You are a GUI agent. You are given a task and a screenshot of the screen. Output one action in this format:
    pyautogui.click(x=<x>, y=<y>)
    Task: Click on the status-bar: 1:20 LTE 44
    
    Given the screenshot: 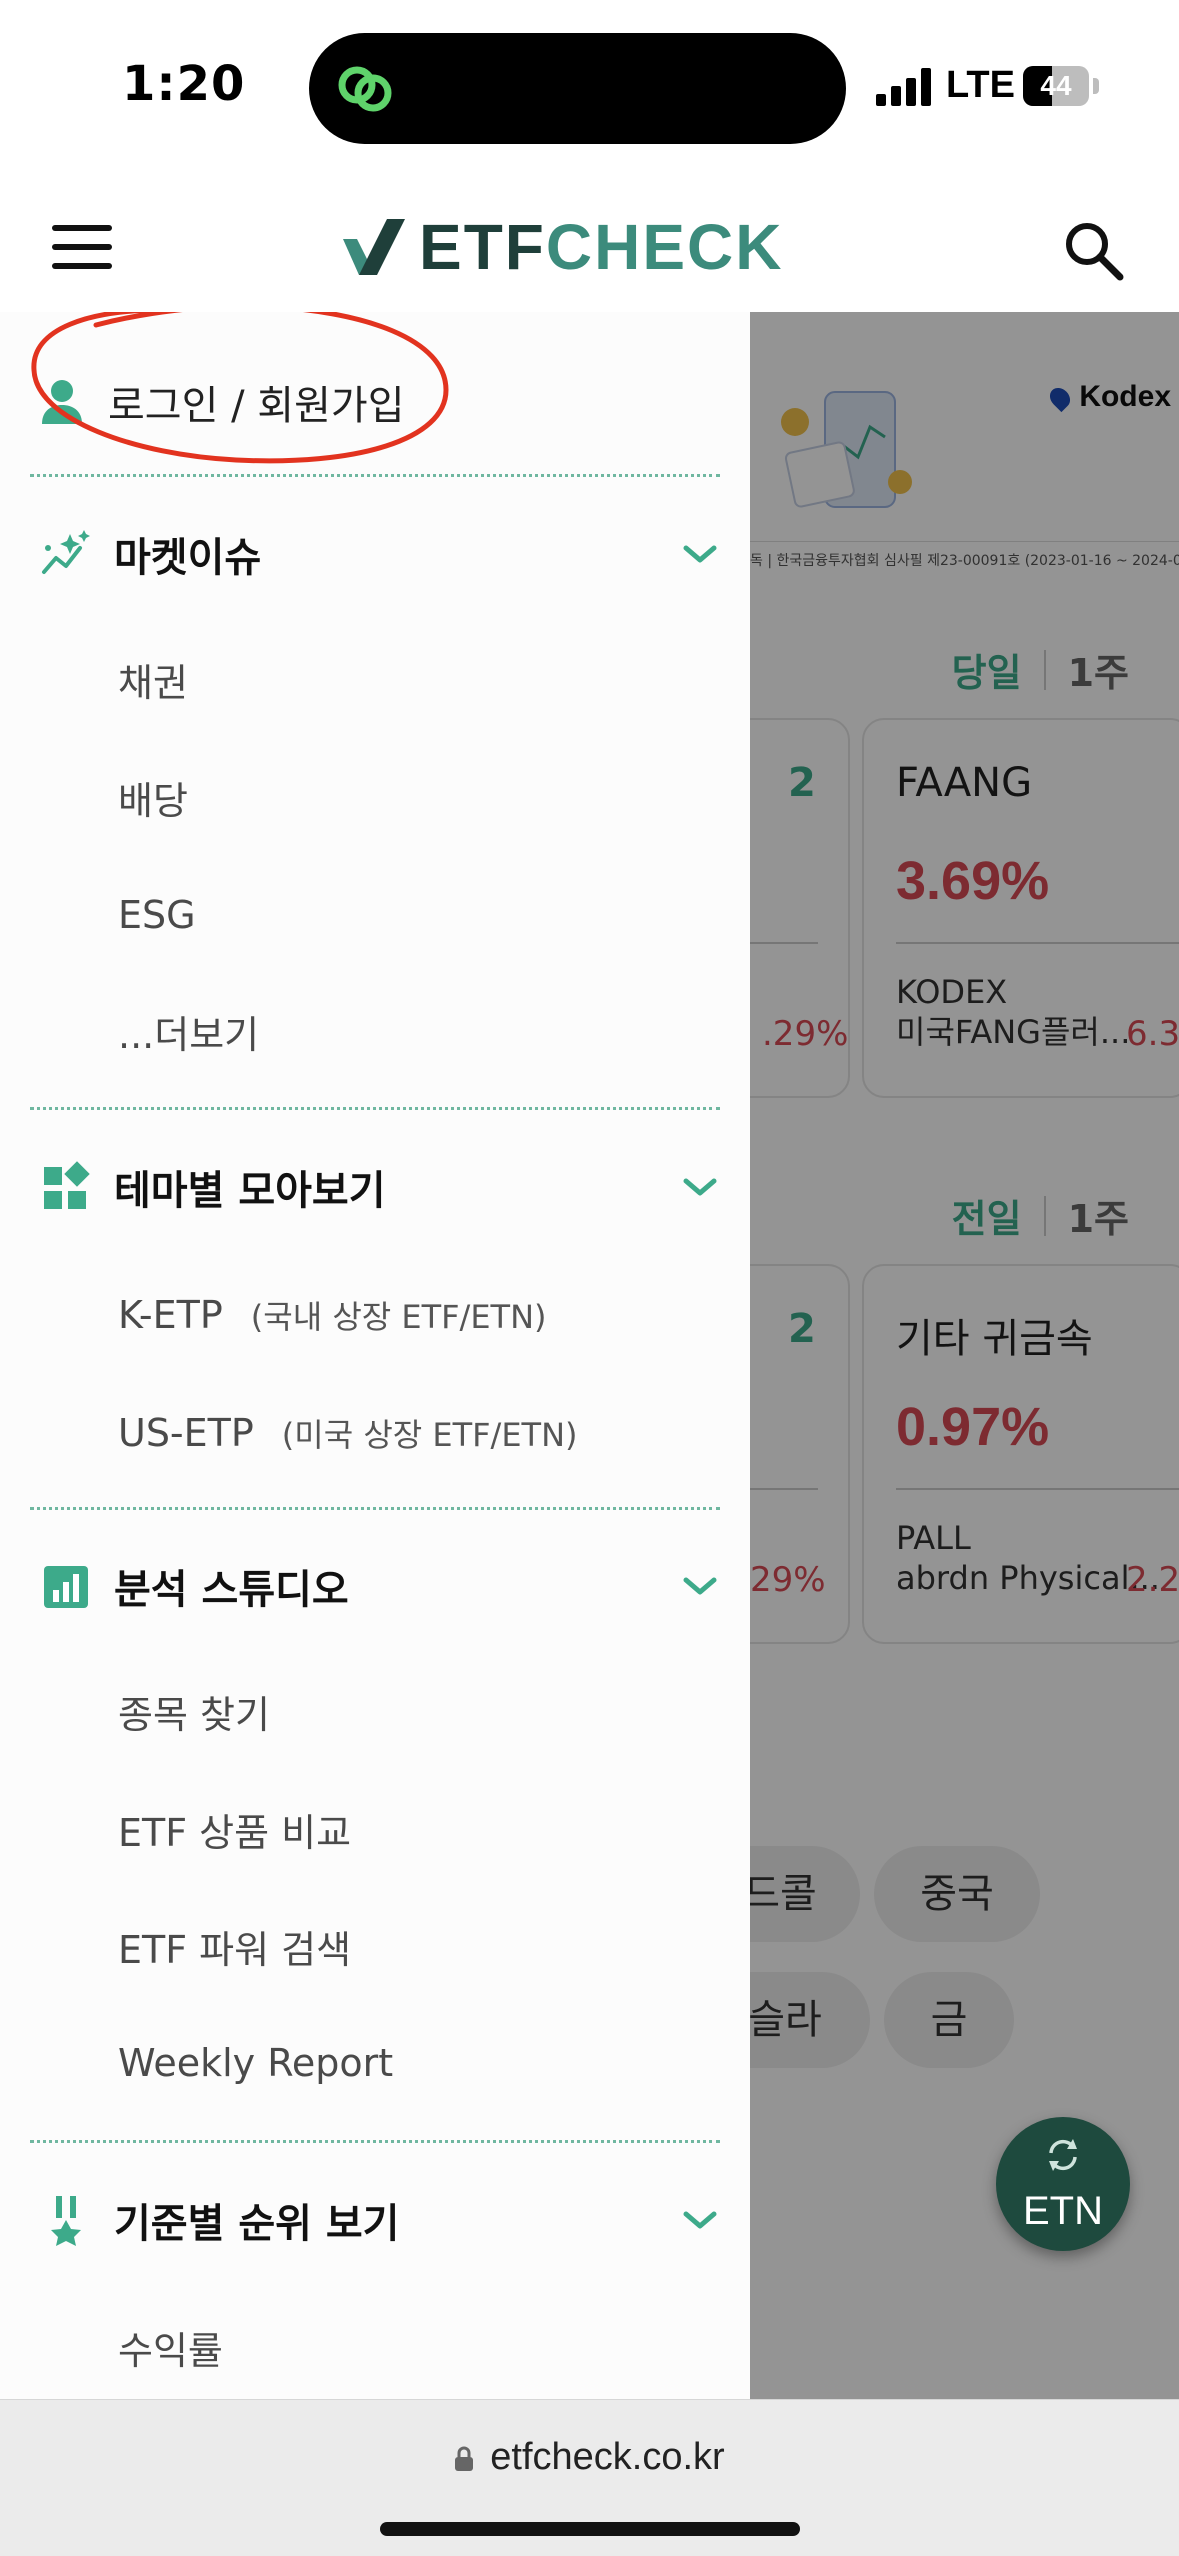 What is the action you would take?
    pyautogui.click(x=589, y=87)
    